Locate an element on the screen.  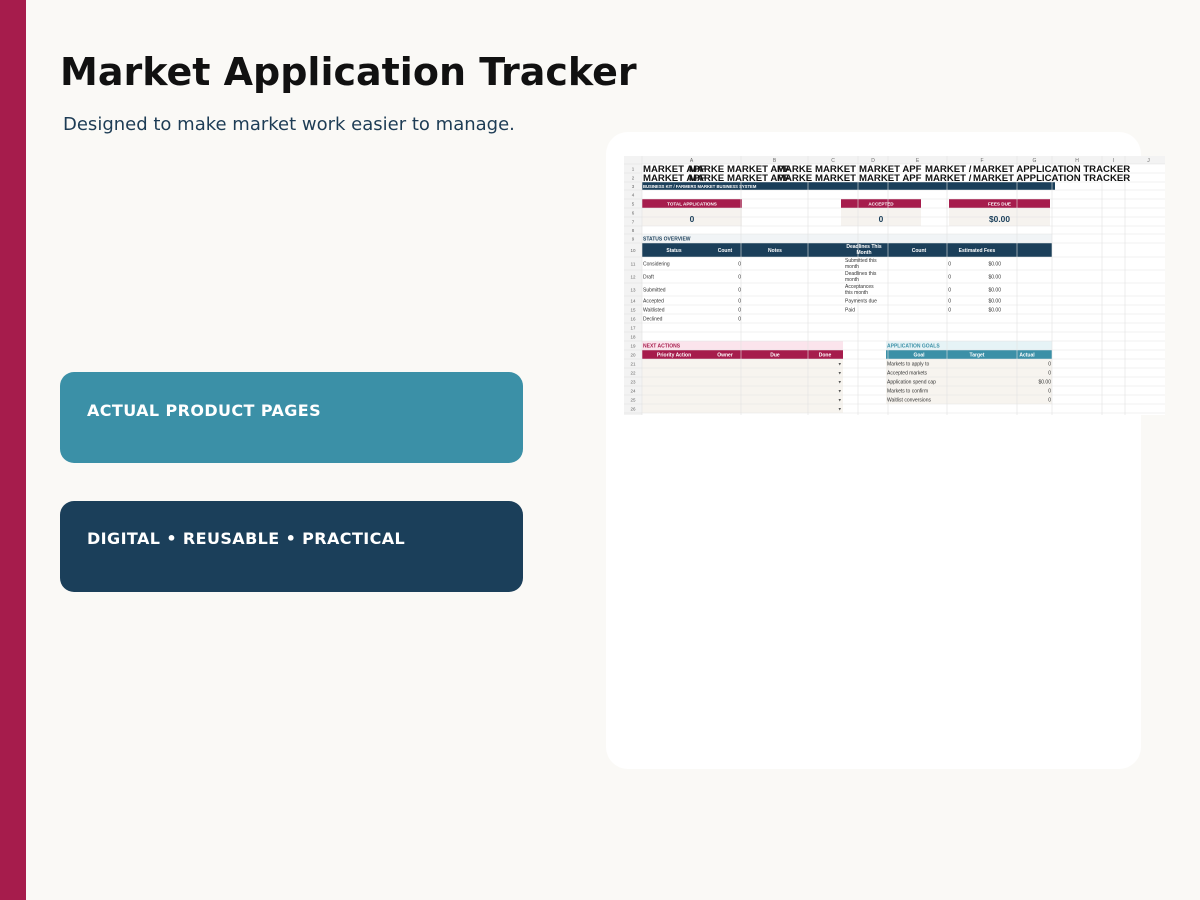
sheet-title-fragment: MARKET APPLICATION TRACKER is located at coordinates (1051, 178).